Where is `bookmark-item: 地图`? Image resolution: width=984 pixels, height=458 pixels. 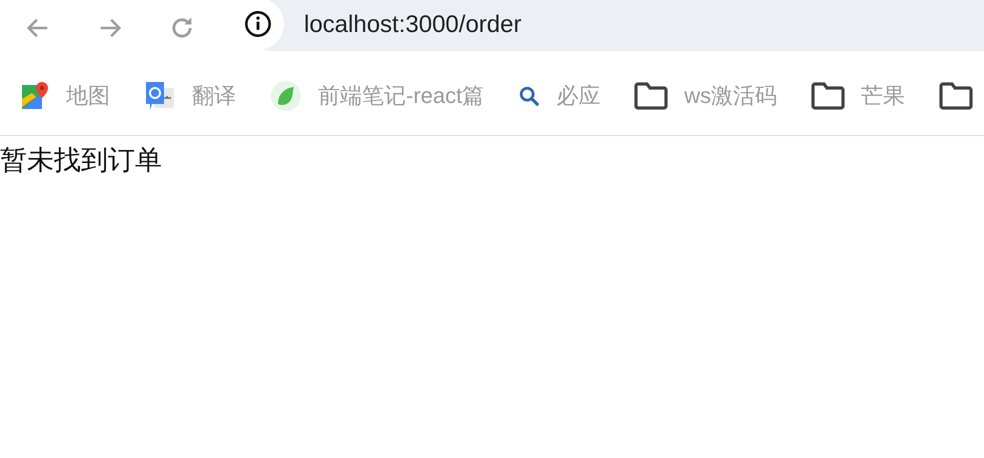
bookmark-item: 地图 is located at coordinates (65, 95).